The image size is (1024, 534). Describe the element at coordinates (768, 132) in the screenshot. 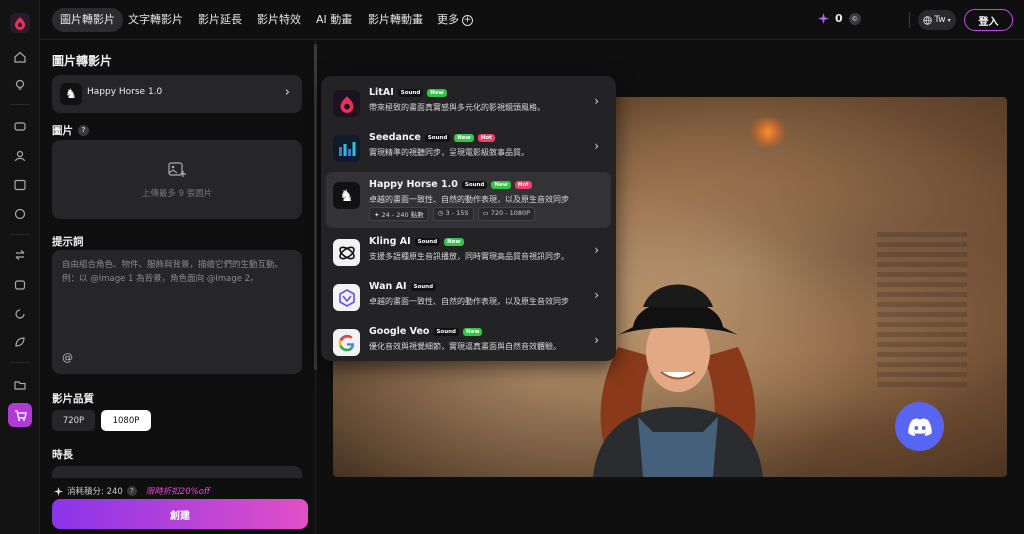

I see `fire-glow` at that location.